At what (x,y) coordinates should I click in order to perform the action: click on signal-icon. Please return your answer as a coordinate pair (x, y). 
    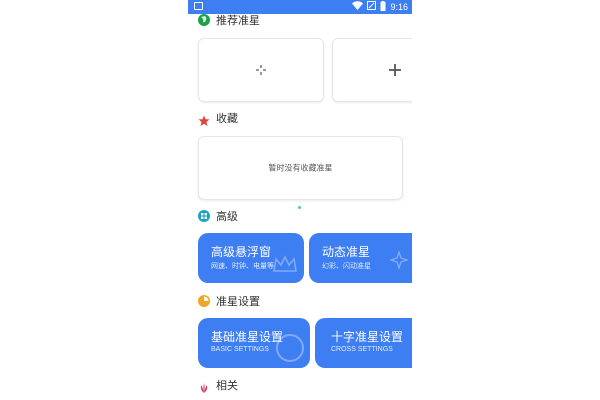
    Looking at the image, I should click on (372, 7).